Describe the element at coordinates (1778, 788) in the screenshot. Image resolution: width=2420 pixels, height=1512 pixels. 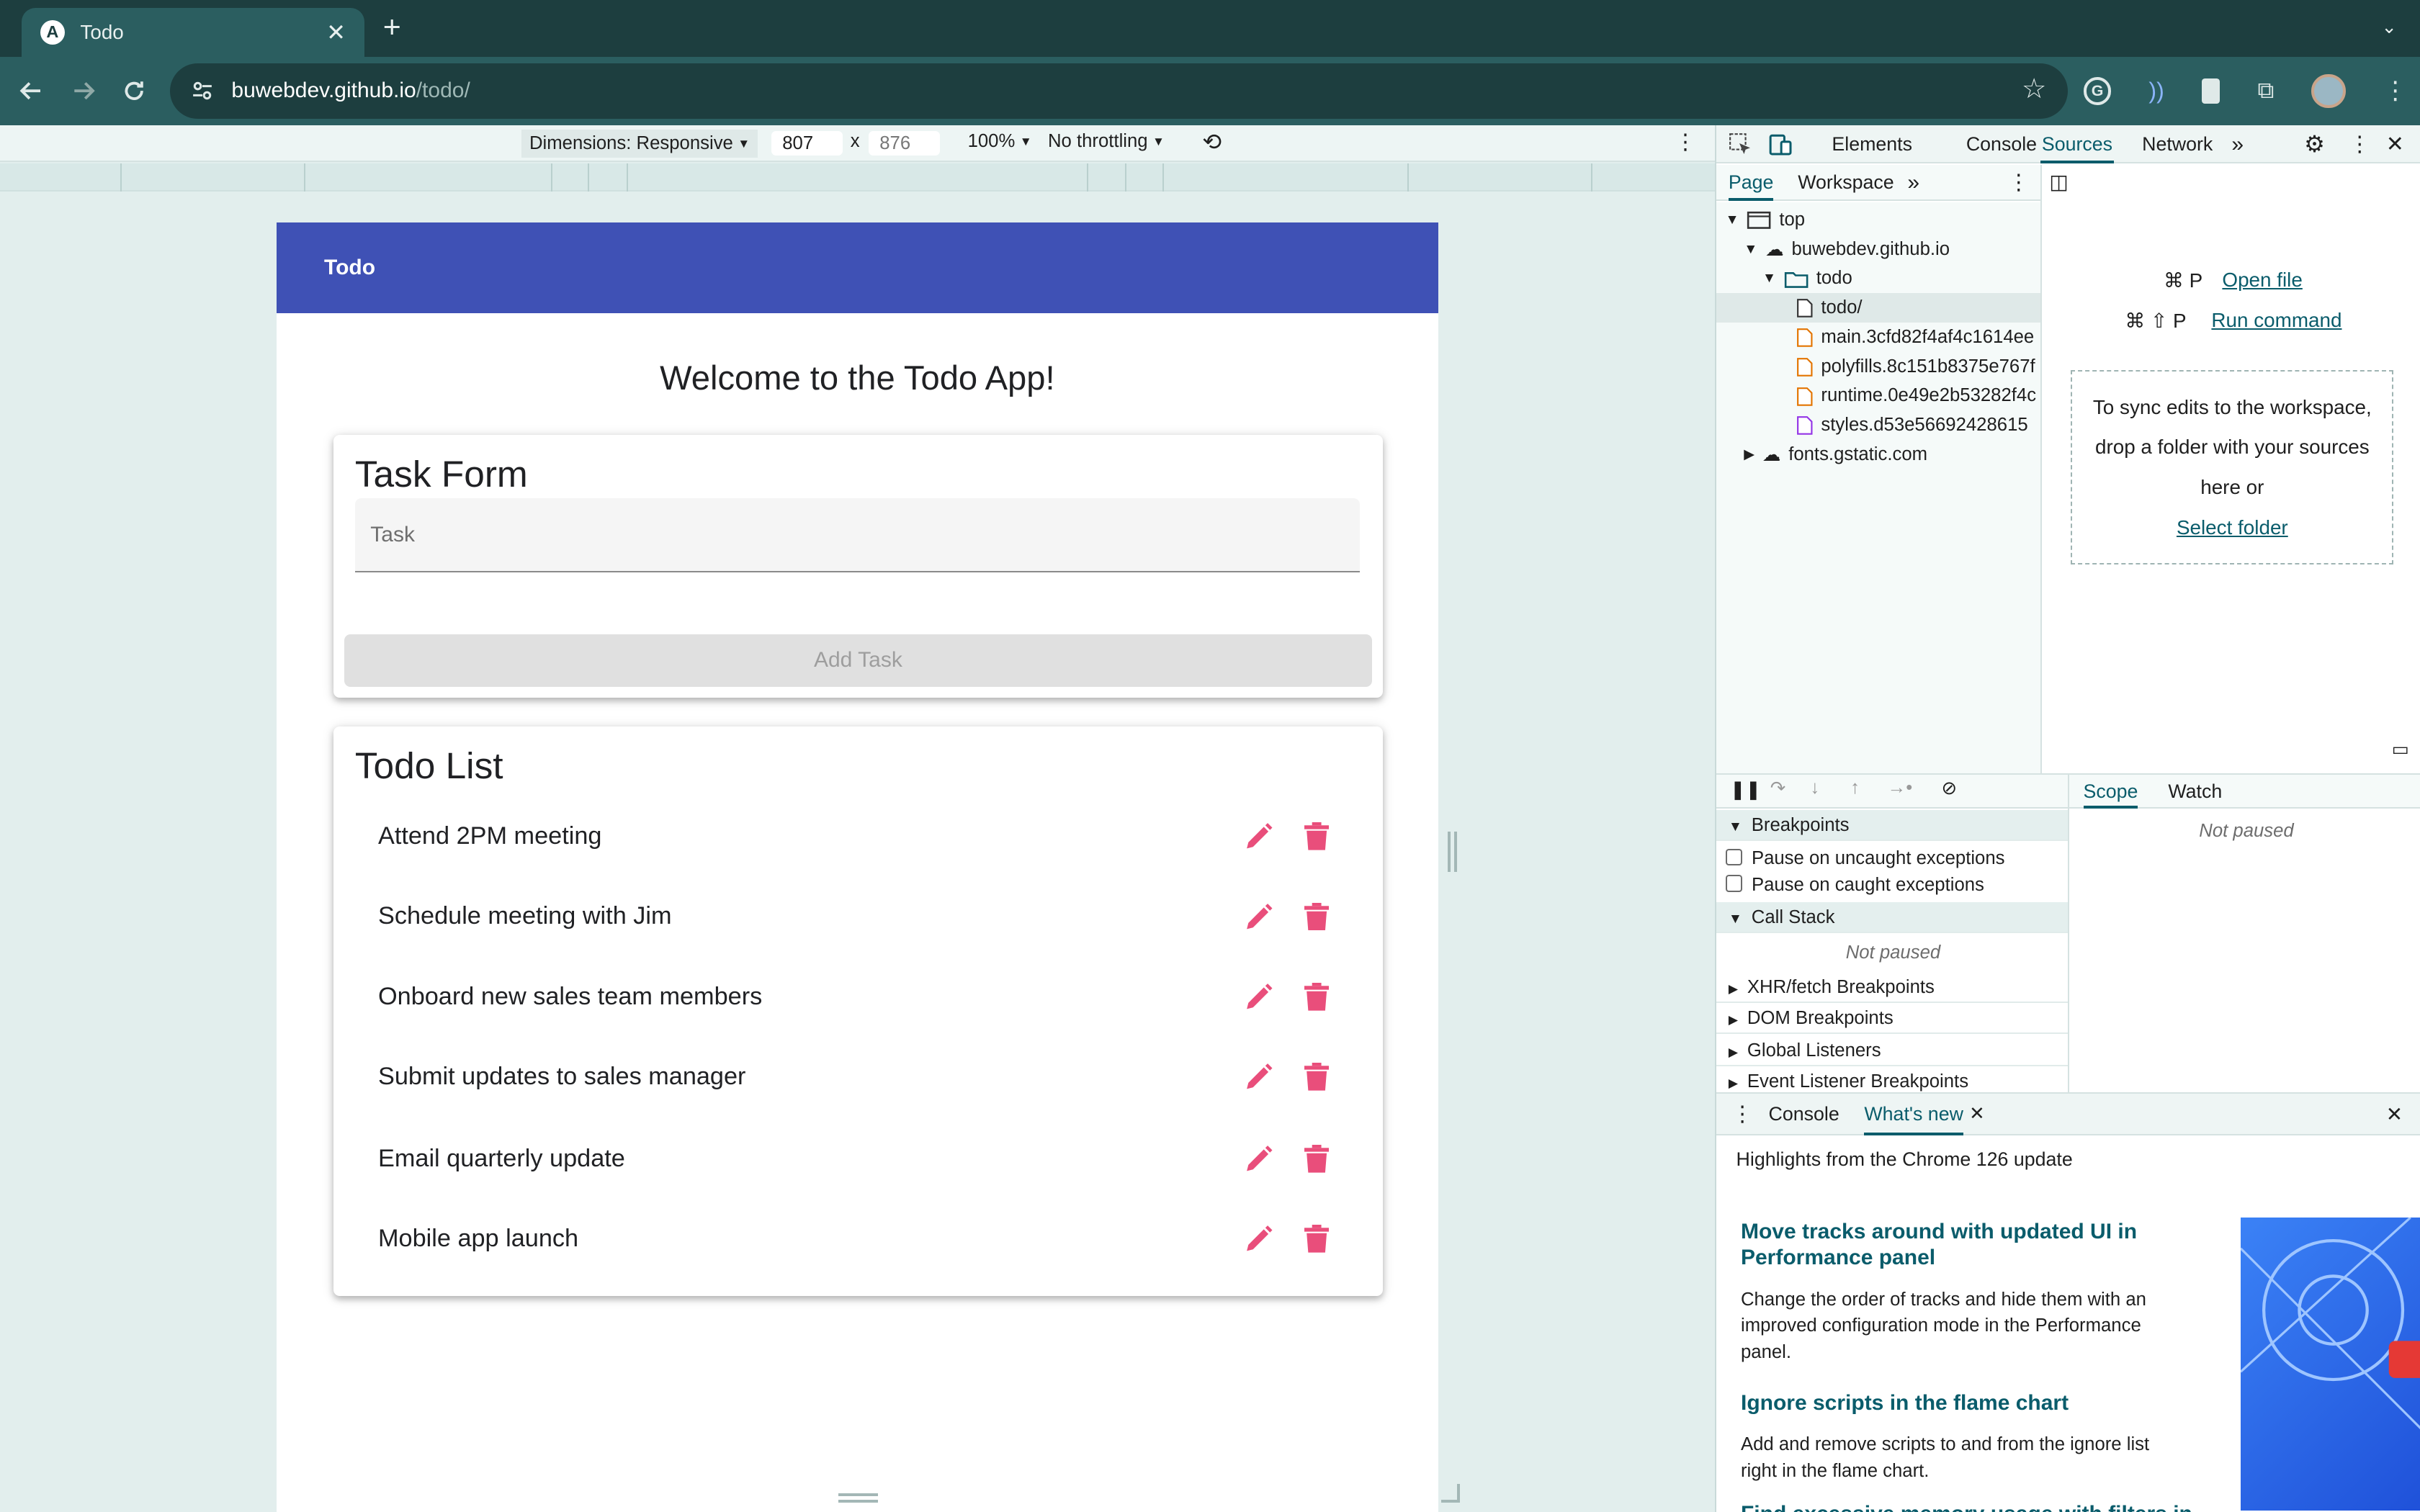
I see `step-over-icon: ↷` at that location.